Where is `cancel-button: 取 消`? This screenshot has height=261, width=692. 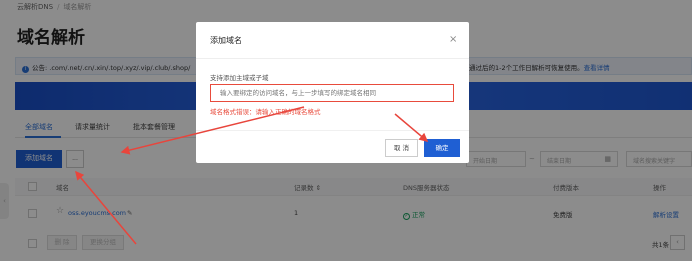 cancel-button: 取 消 is located at coordinates (401, 148).